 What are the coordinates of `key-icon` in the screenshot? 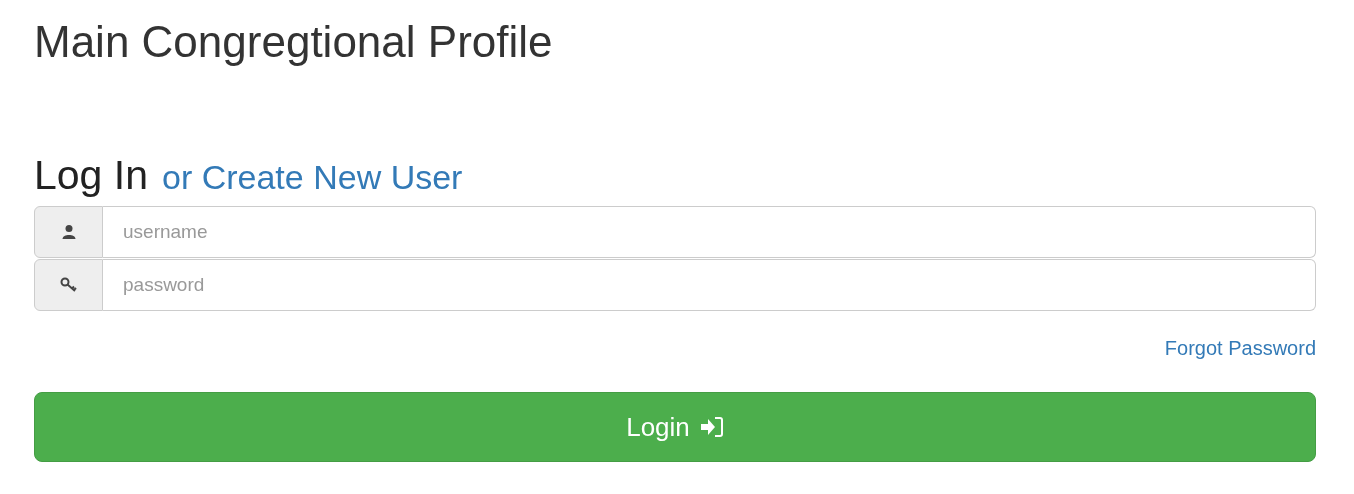 It's located at (68, 285).